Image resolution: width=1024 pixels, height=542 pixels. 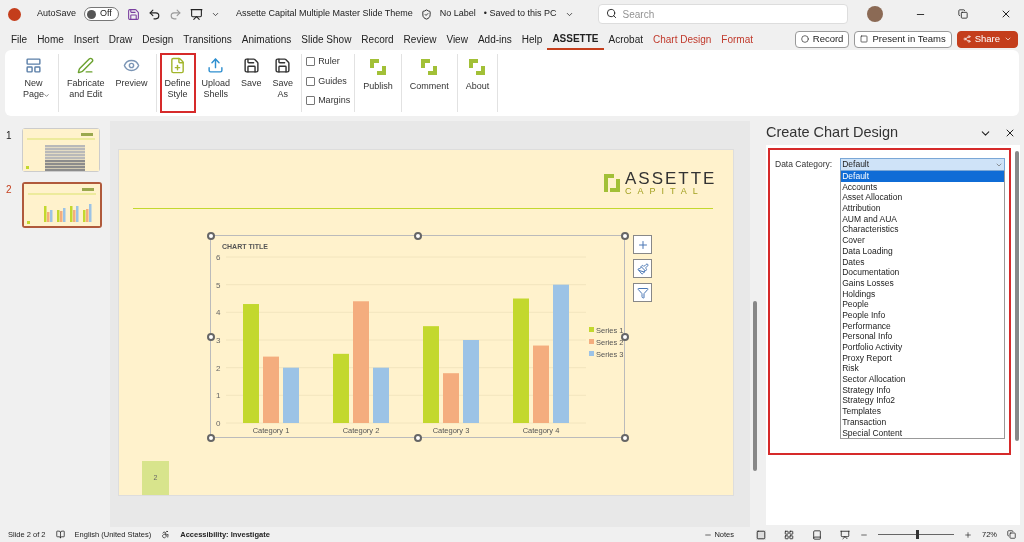 I want to click on restore-icon, so click(x=963, y=14).